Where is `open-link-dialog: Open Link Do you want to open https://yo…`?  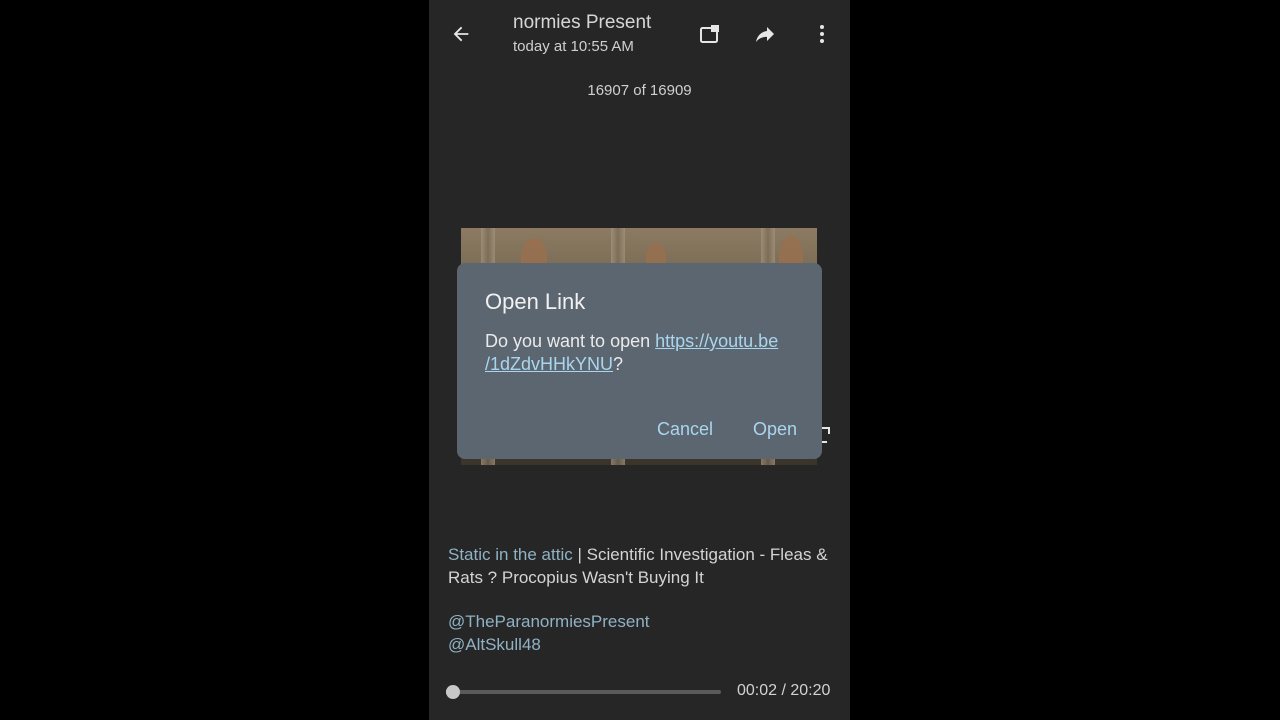
open-link-dialog: Open Link Do you want to open https://yo… is located at coordinates (639, 361).